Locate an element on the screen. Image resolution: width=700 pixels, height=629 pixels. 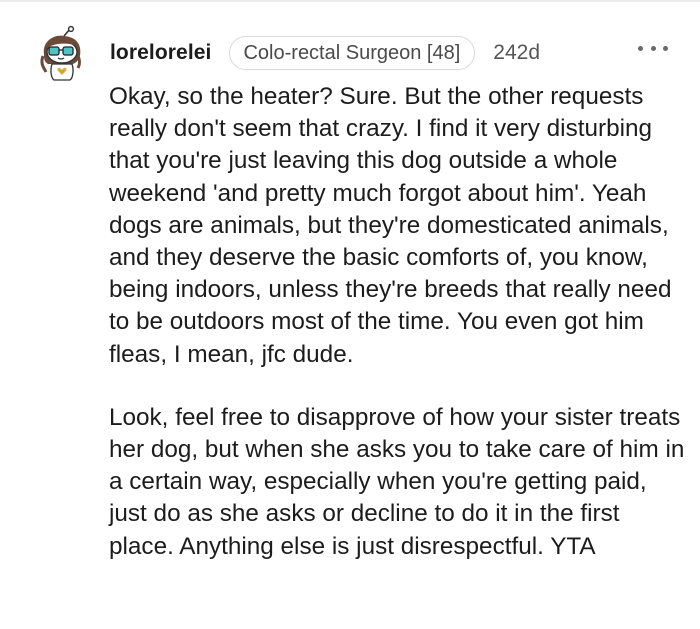
more-options-icon is located at coordinates (653, 48).